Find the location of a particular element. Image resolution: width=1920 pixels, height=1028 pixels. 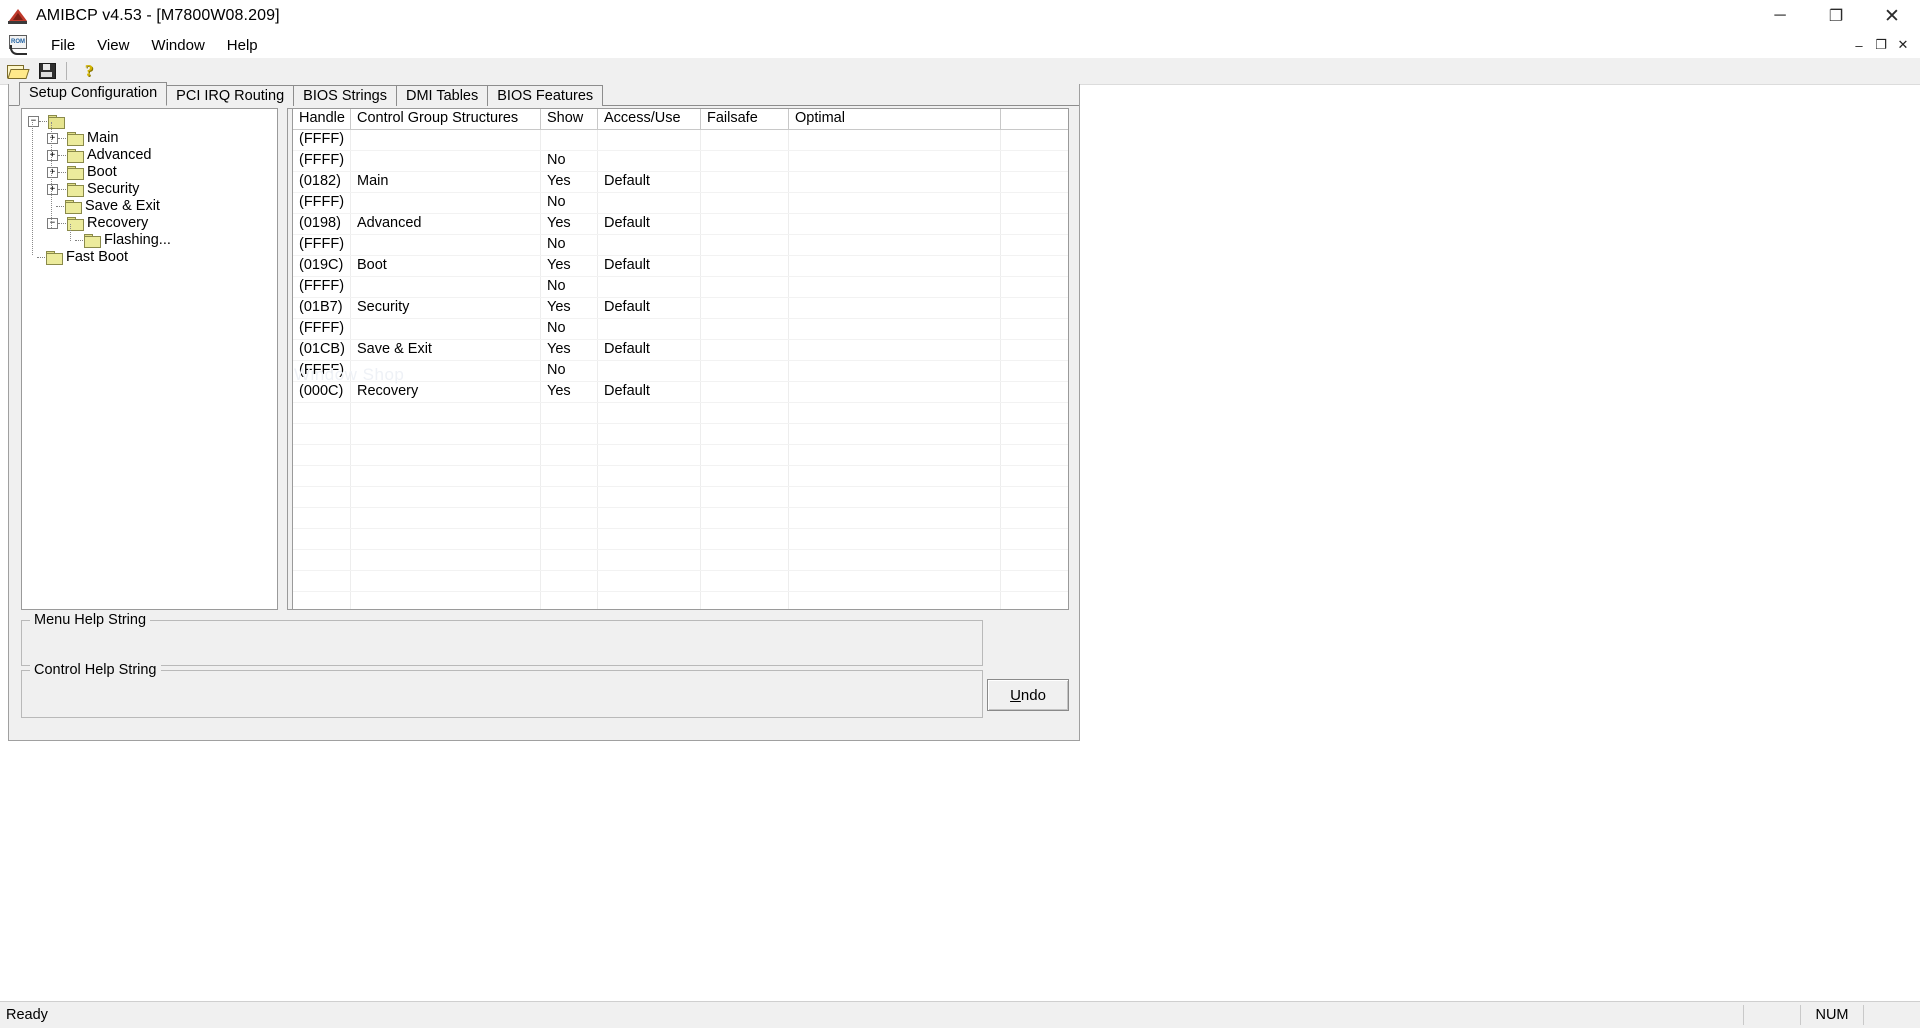

list-cell-structure: Security is located at coordinates (446, 308).